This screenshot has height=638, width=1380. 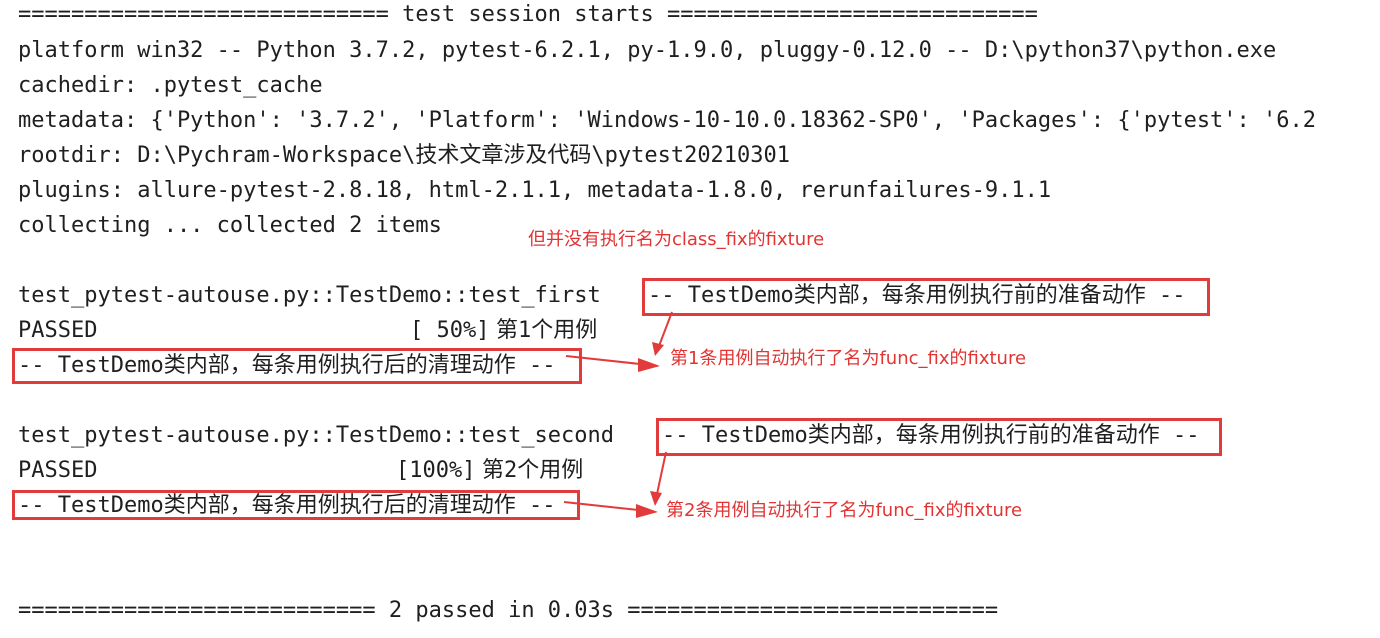 What do you see at coordinates (170, 85) in the screenshot?
I see `cachedir-line: cachedir: .pytest_cache` at bounding box center [170, 85].